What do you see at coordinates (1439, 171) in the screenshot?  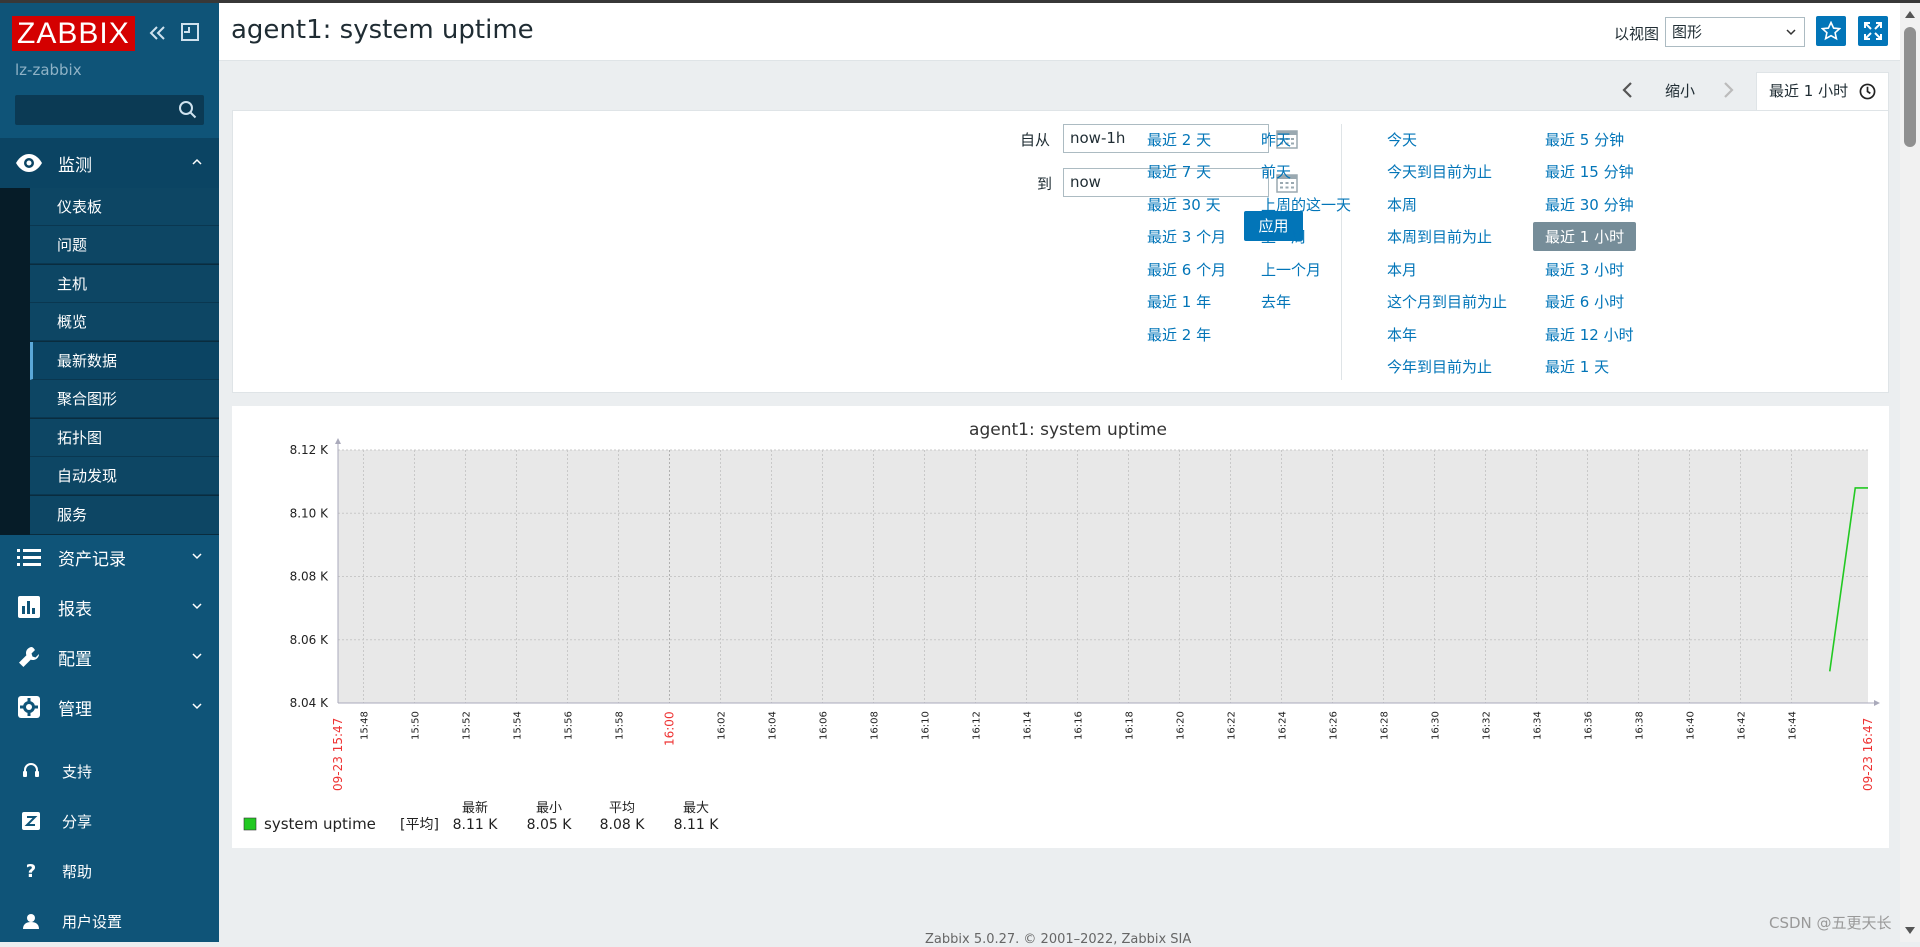 I see `quick-range-link: 今天到目前为止` at bounding box center [1439, 171].